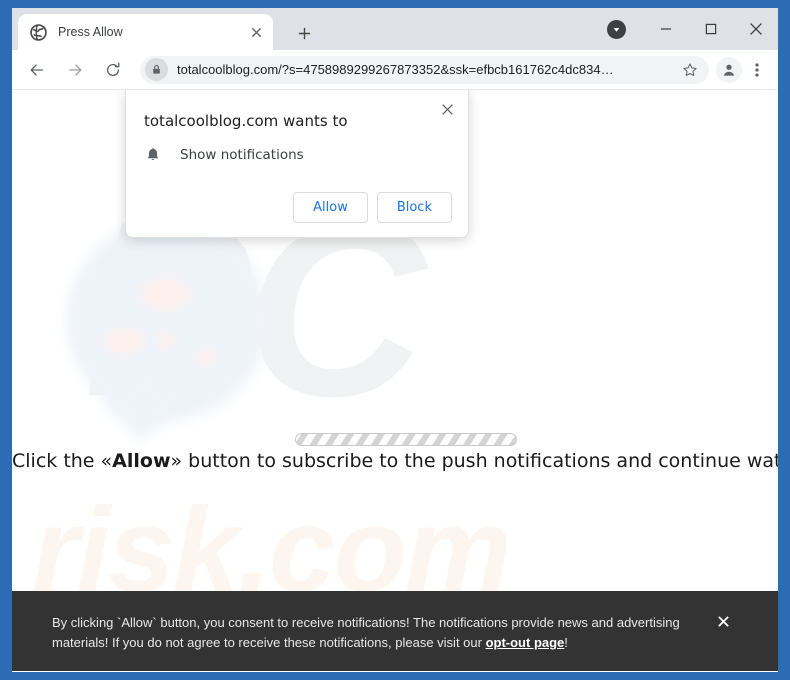 The height and width of the screenshot is (680, 790). I want to click on maximize-button, so click(710, 29).